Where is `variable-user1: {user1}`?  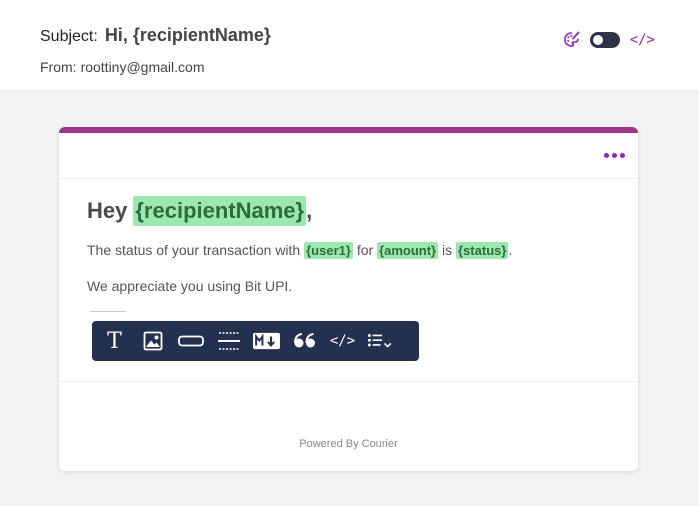
variable-user1: {user1} is located at coordinates (328, 250).